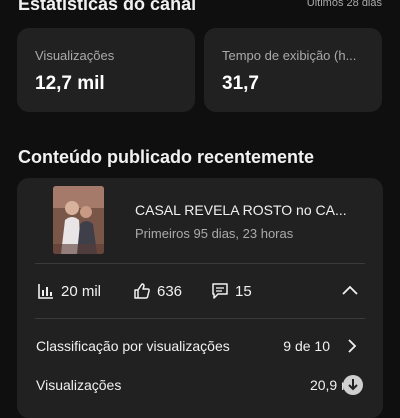 This screenshot has height=418, width=400. I want to click on likes-metric: 636, so click(157, 291).